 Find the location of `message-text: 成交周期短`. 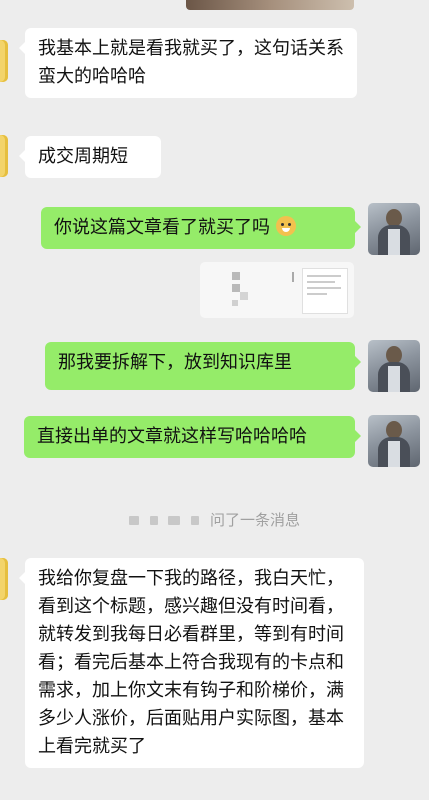

message-text: 成交周期短 is located at coordinates (83, 156).